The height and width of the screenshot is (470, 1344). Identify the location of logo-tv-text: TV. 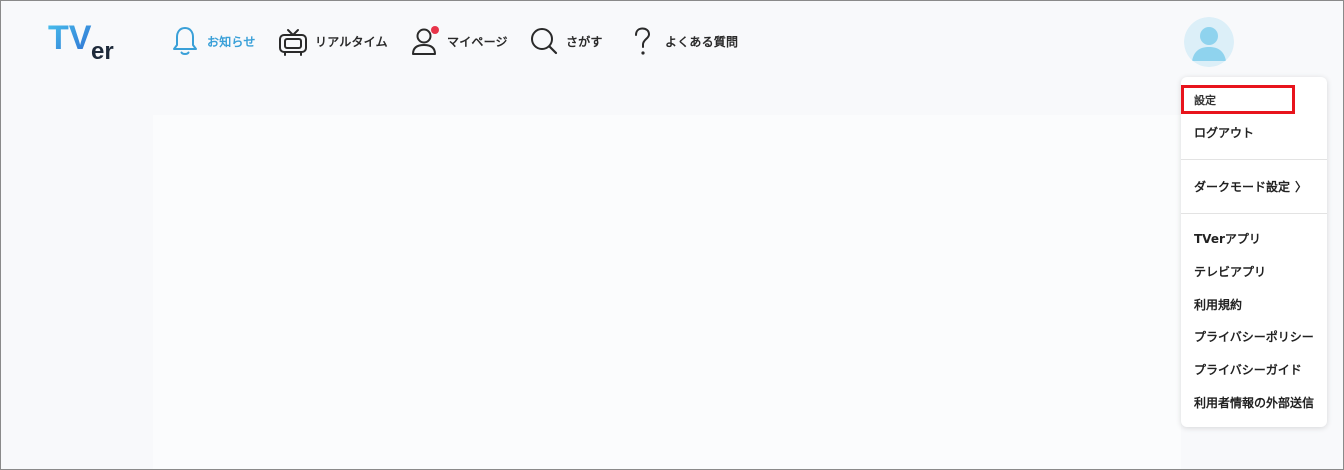
(70, 38).